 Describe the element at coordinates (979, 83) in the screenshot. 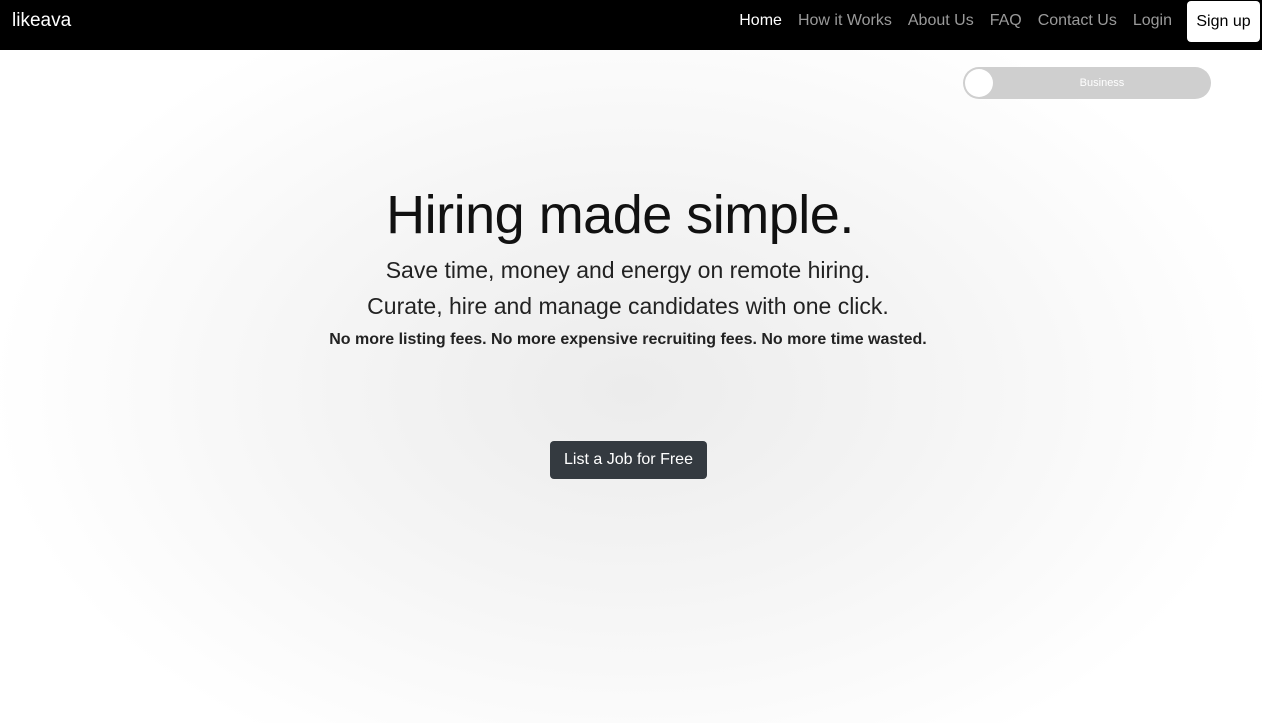

I see `toggle-knob` at that location.